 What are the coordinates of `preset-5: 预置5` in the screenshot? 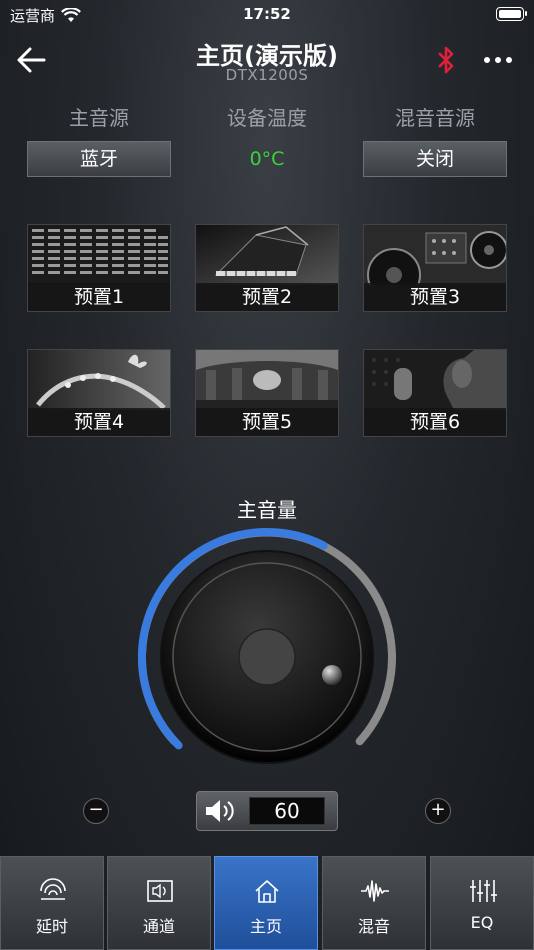 It's located at (267, 393).